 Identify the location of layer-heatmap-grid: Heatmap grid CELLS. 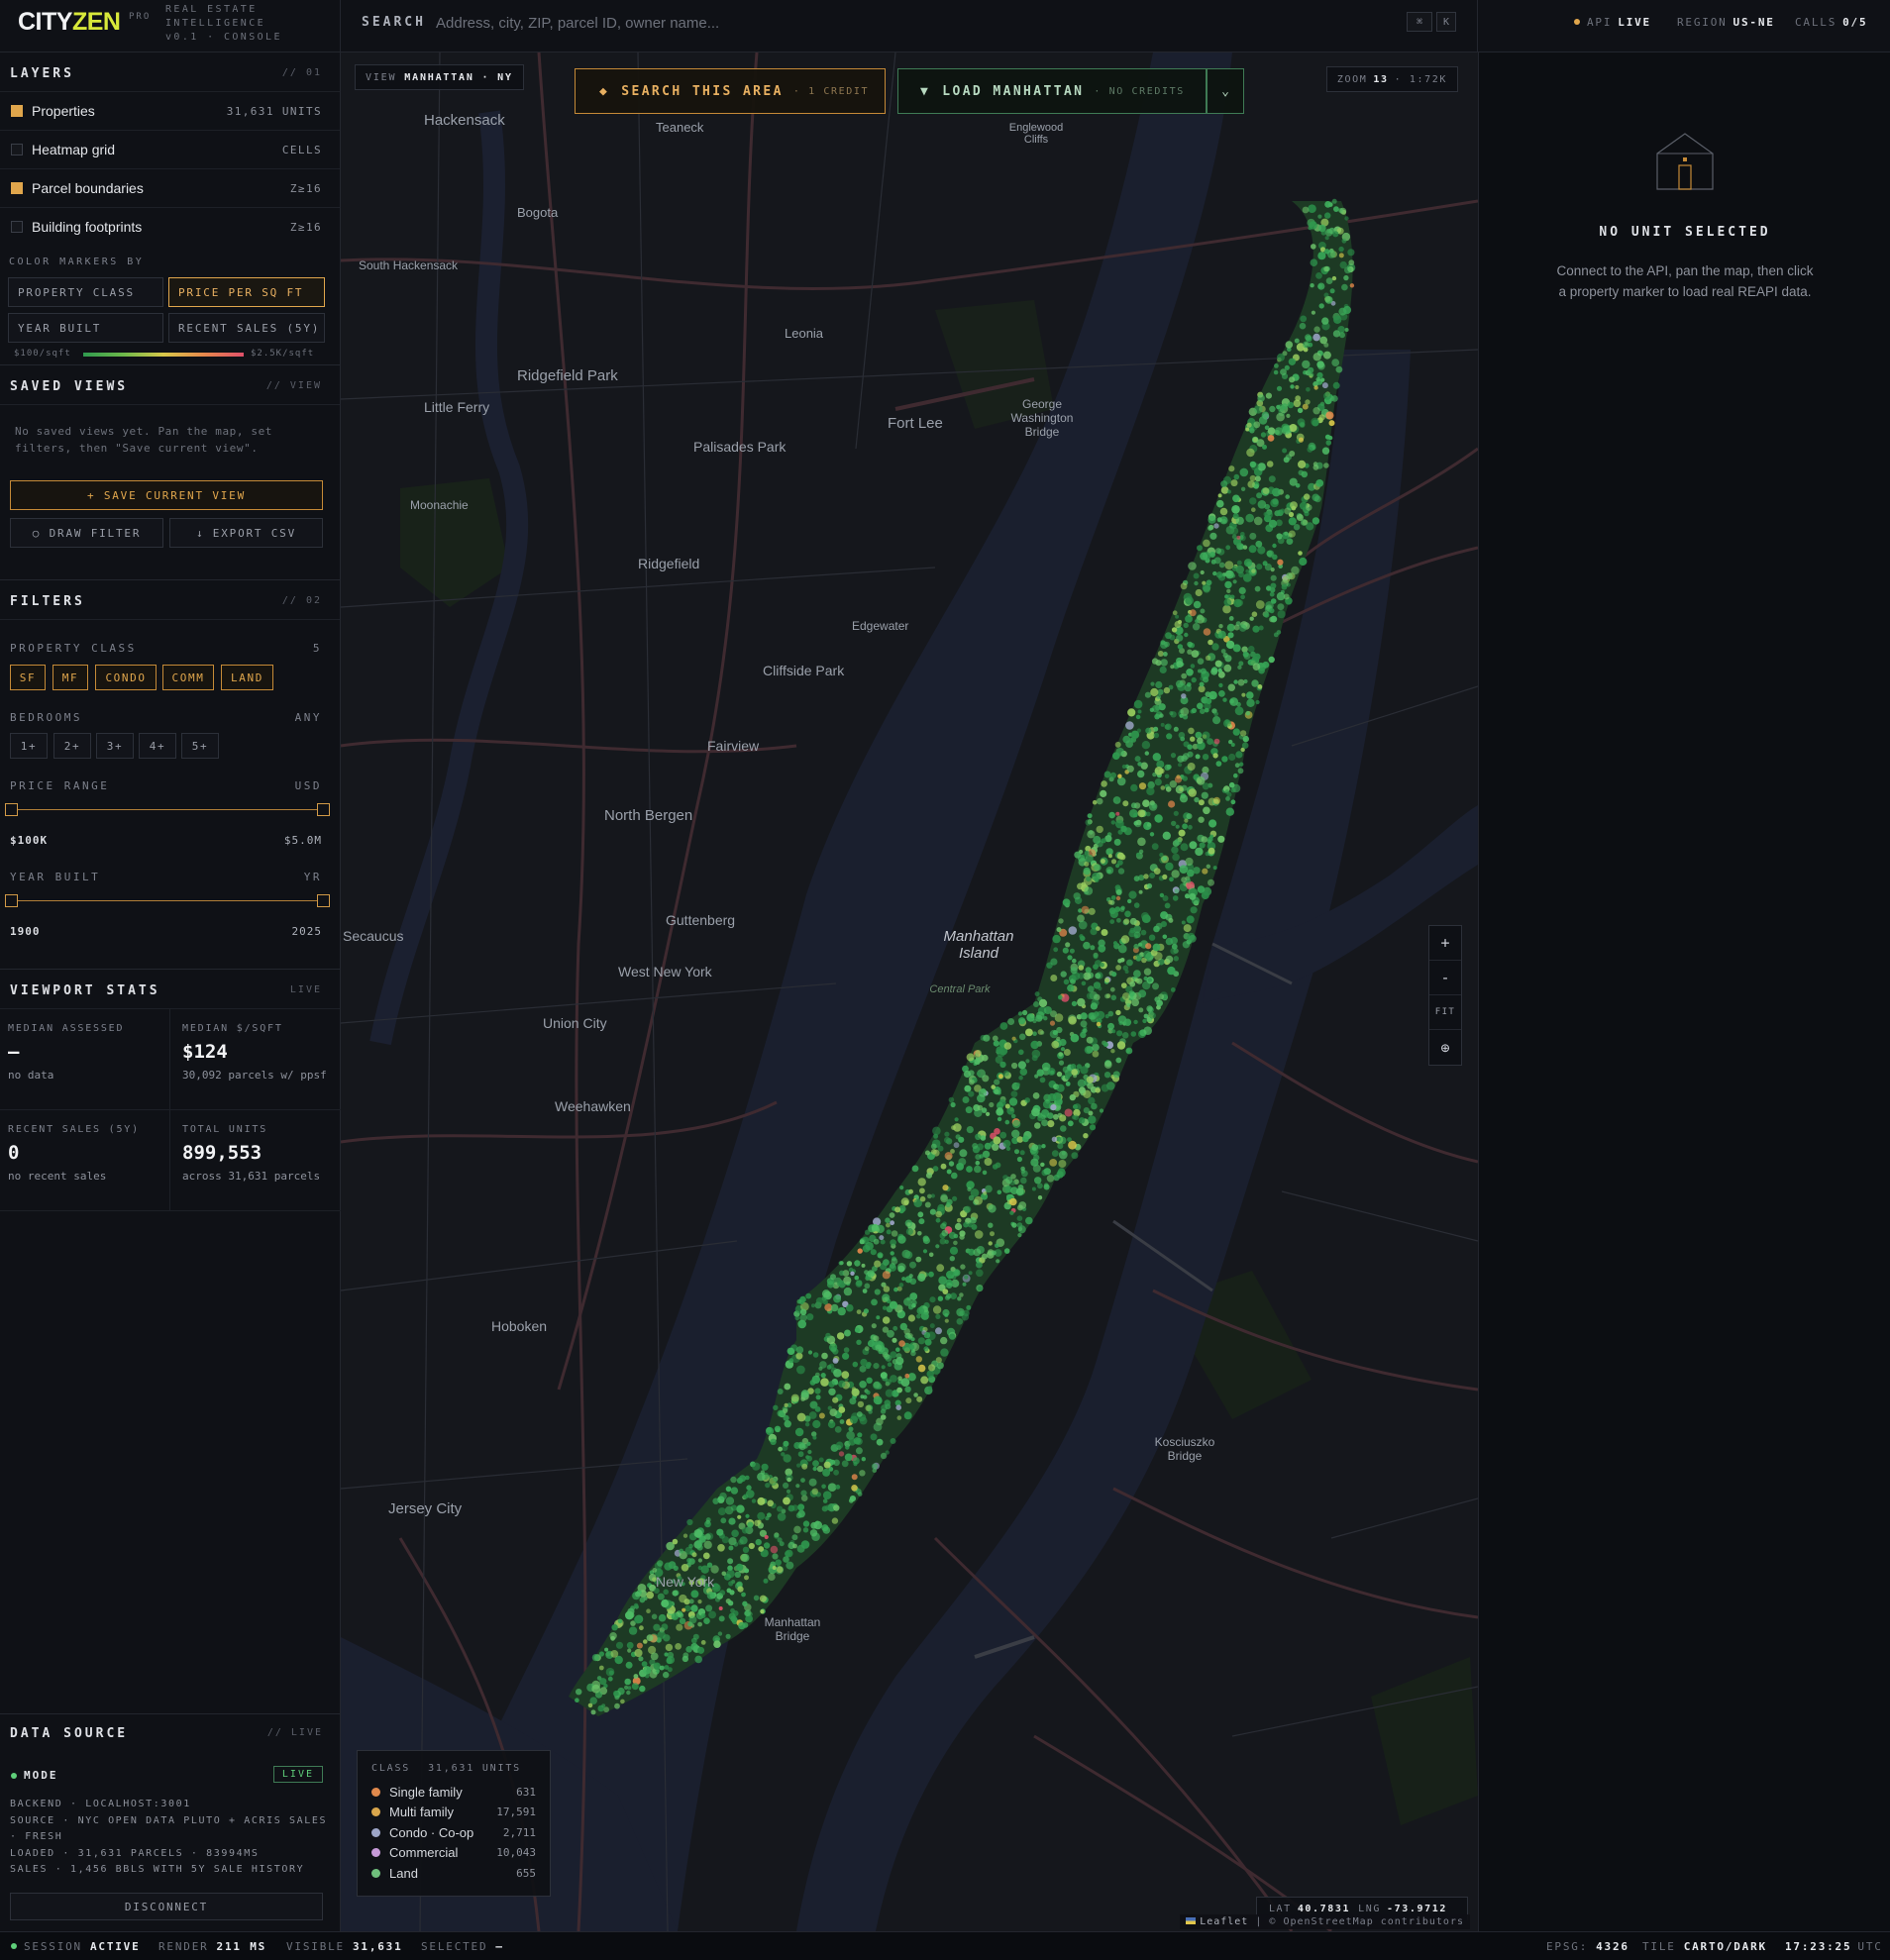
(170, 150).